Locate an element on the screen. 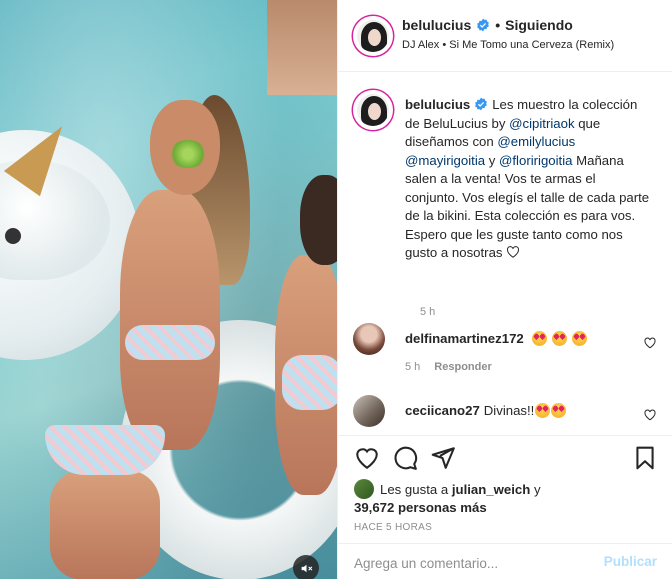  post-time-ago: HACE 5 HORAS is located at coordinates (393, 527).